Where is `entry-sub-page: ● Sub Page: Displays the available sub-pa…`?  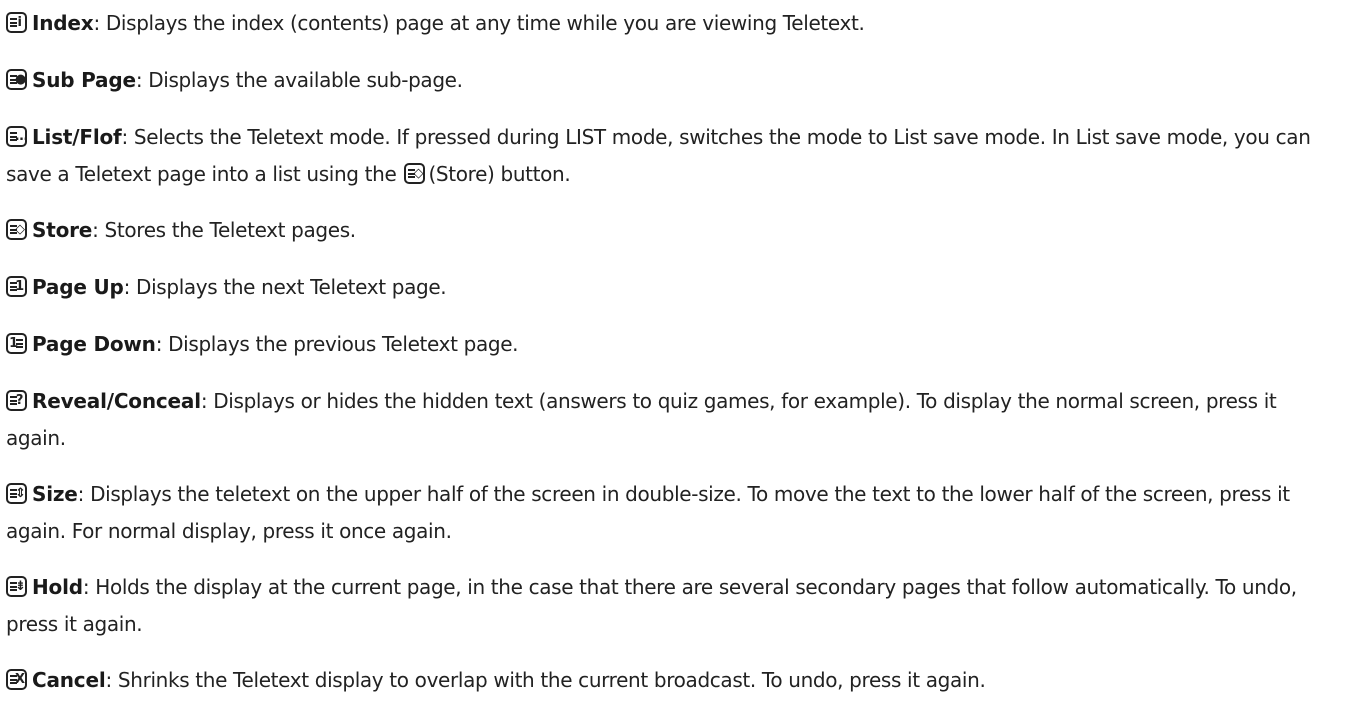 entry-sub-page: ● Sub Page: Displays the available sub-pa… is located at coordinates (671, 80).